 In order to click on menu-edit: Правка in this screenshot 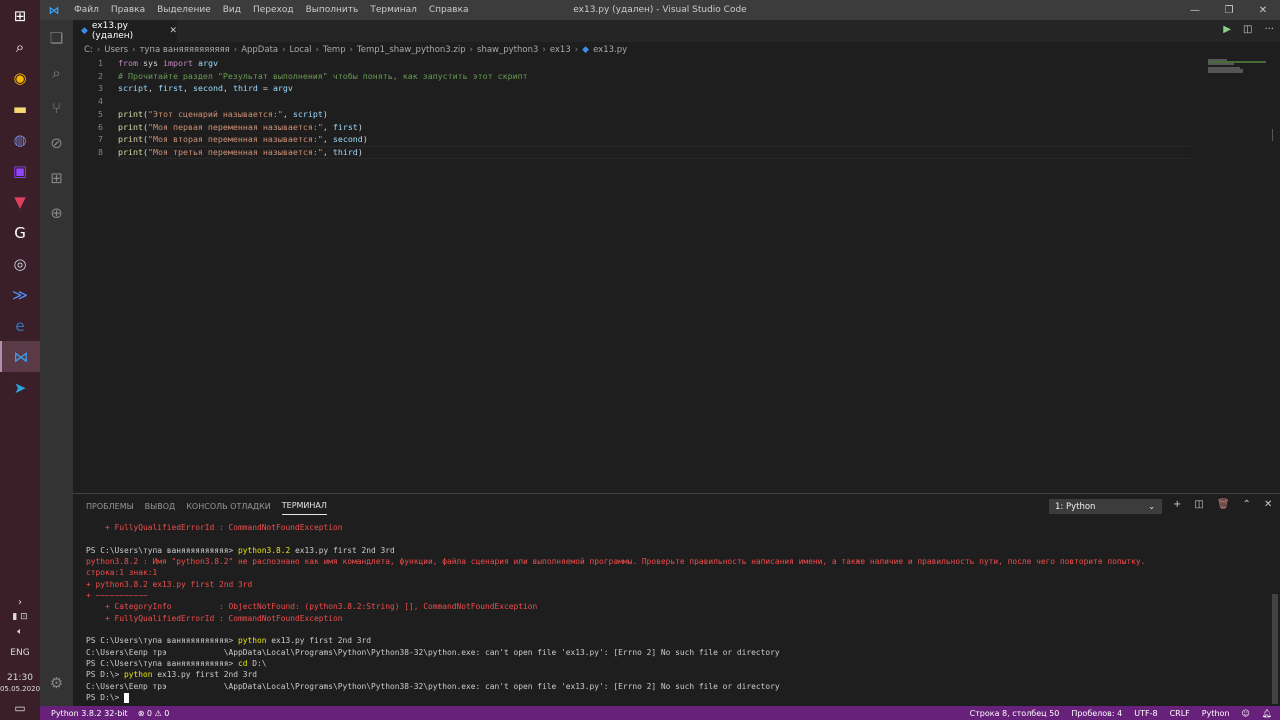, I will do `click(128, 10)`.